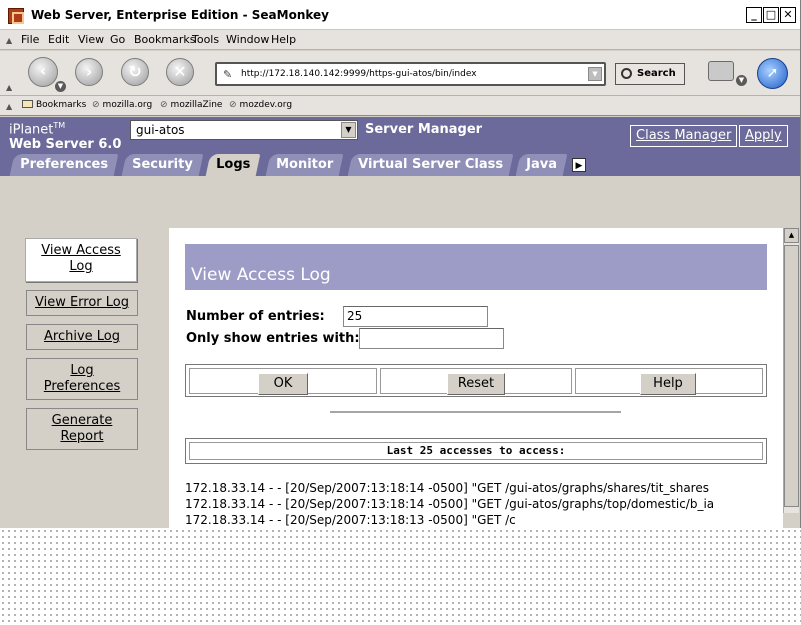  What do you see at coordinates (43, 72) in the screenshot?
I see `back-button: ‹` at bounding box center [43, 72].